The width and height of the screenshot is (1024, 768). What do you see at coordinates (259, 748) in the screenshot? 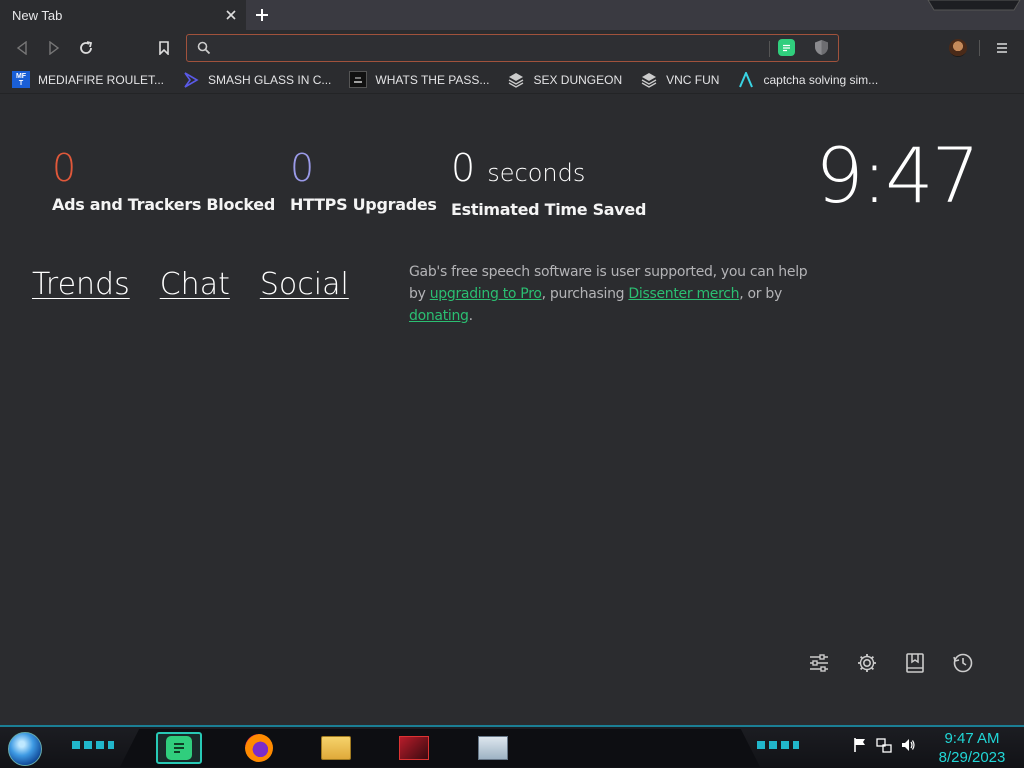
I see `firefox-icon` at bounding box center [259, 748].